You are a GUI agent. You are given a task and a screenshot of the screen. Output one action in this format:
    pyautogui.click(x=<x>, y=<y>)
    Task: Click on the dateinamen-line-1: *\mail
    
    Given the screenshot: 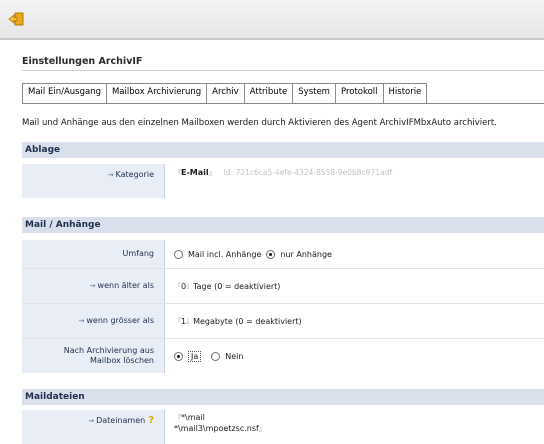 What is the action you would take?
    pyautogui.click(x=193, y=417)
    